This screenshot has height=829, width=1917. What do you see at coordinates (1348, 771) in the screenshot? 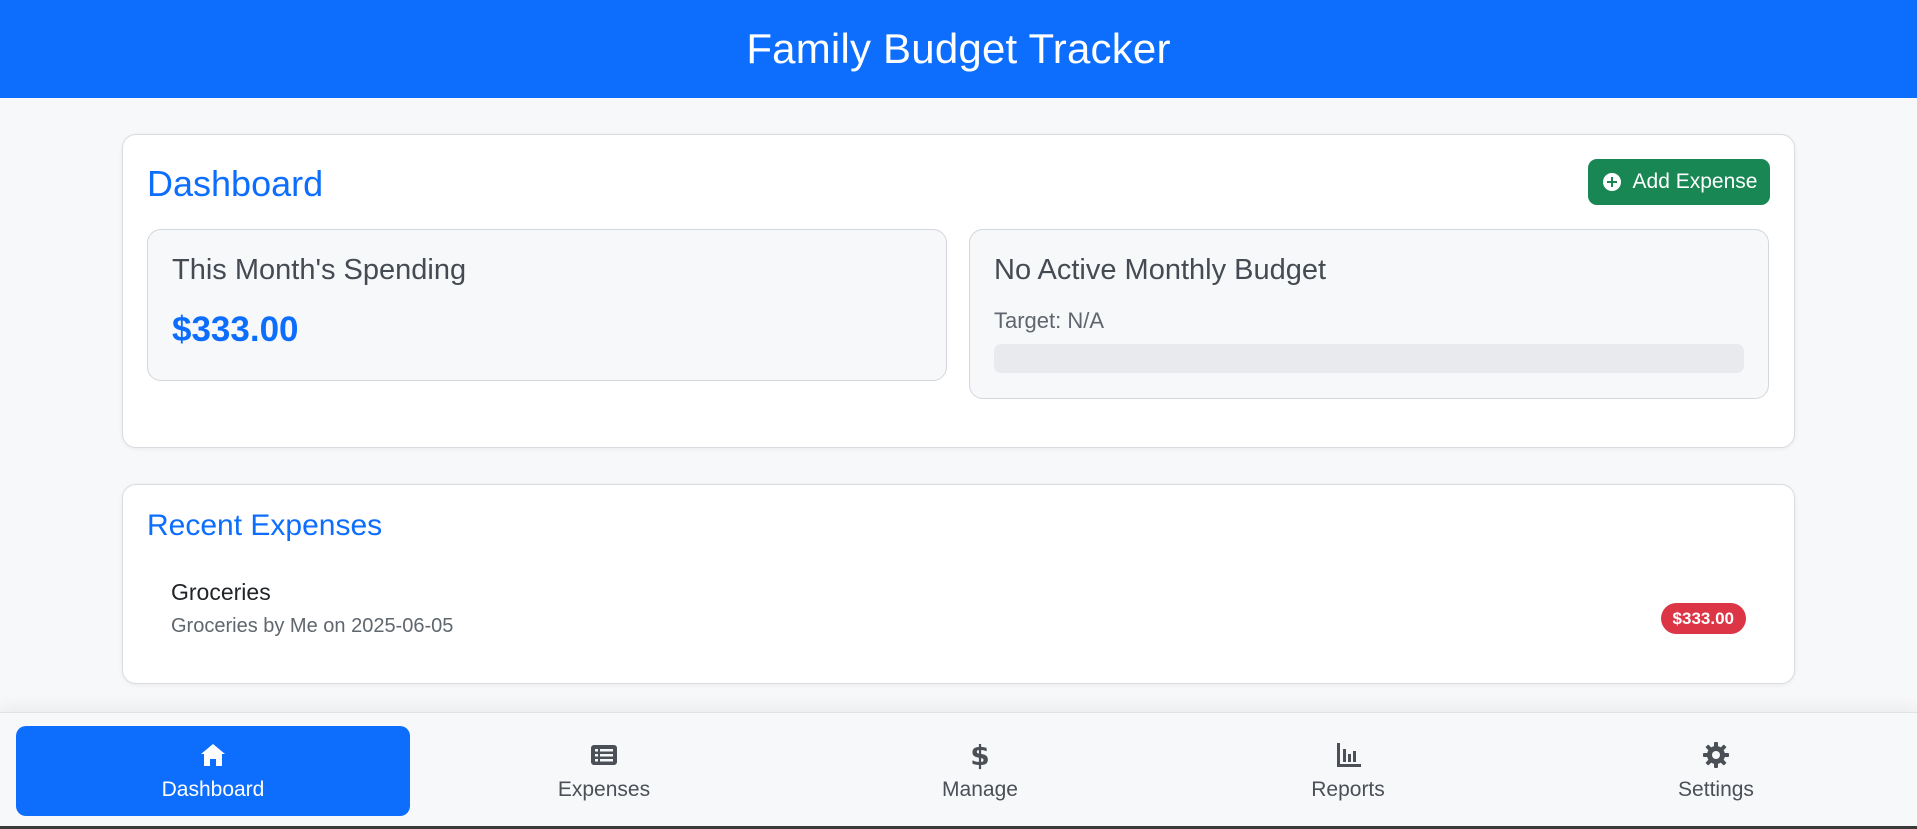
I see `nav-item-reports: Reports` at bounding box center [1348, 771].